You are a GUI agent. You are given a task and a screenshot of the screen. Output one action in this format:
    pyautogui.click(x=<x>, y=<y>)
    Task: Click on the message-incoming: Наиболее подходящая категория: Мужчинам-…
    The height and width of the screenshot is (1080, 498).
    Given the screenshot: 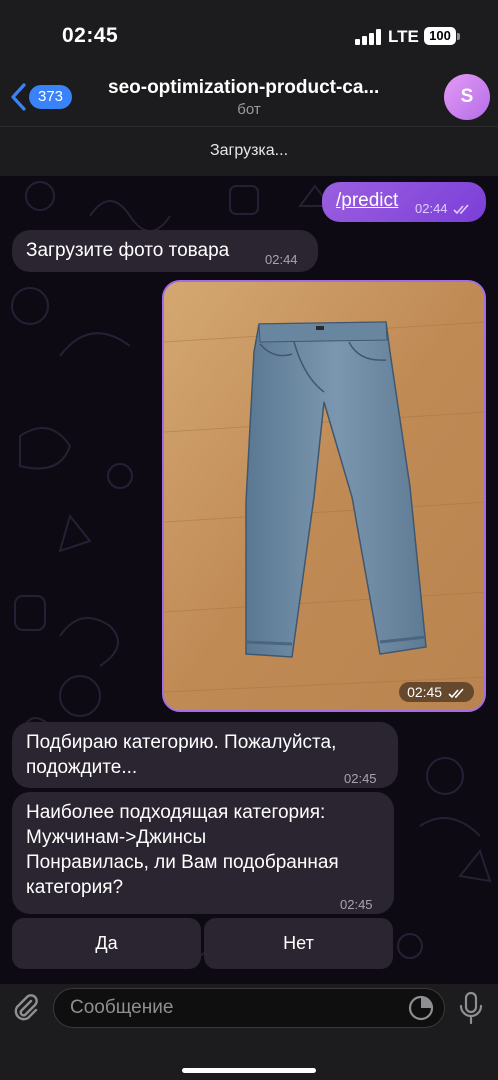 What is the action you would take?
    pyautogui.click(x=203, y=853)
    